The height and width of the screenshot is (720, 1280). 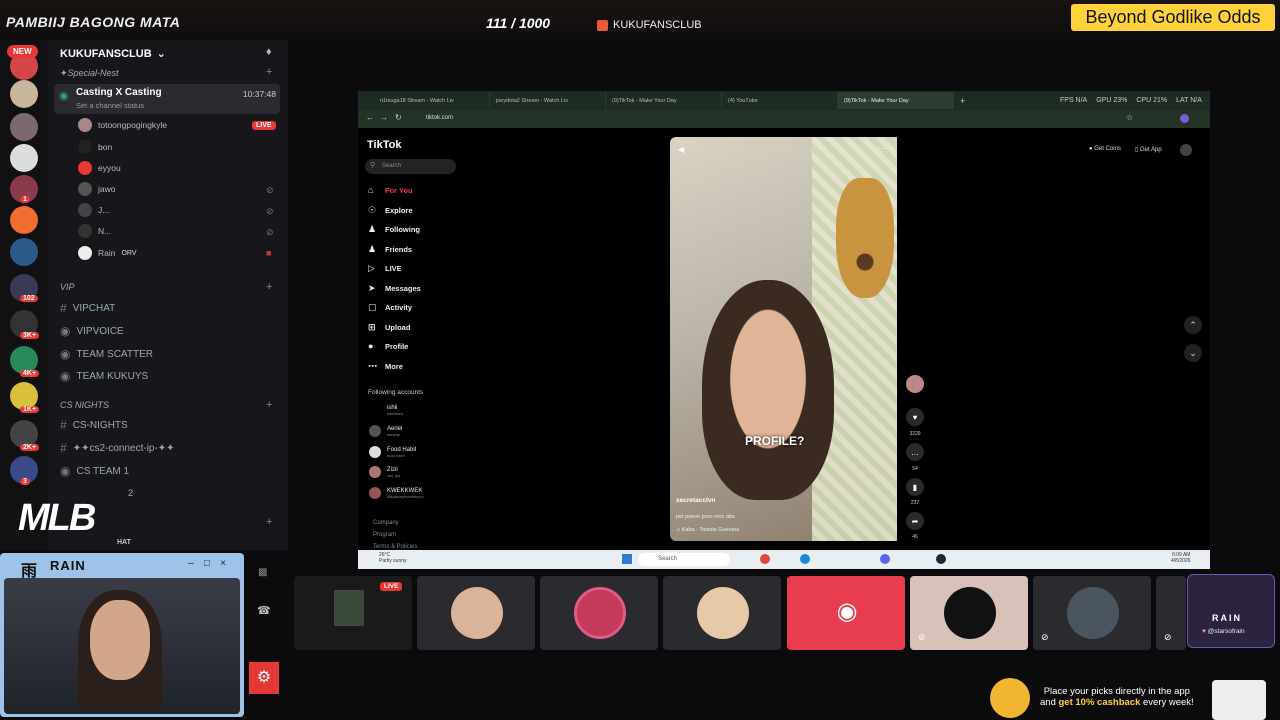 I want to click on nav-for-you: ⌂ For You, so click(x=390, y=190).